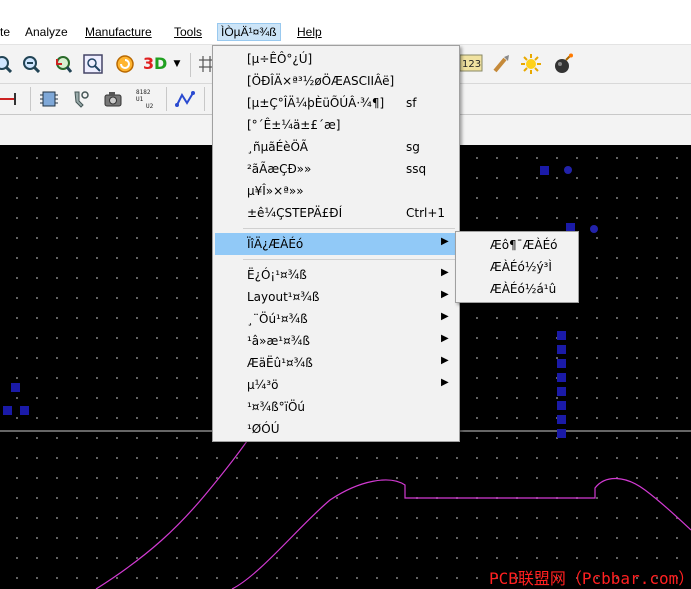 This screenshot has height=589, width=691. What do you see at coordinates (125, 64) in the screenshot?
I see `refresh-icon` at bounding box center [125, 64].